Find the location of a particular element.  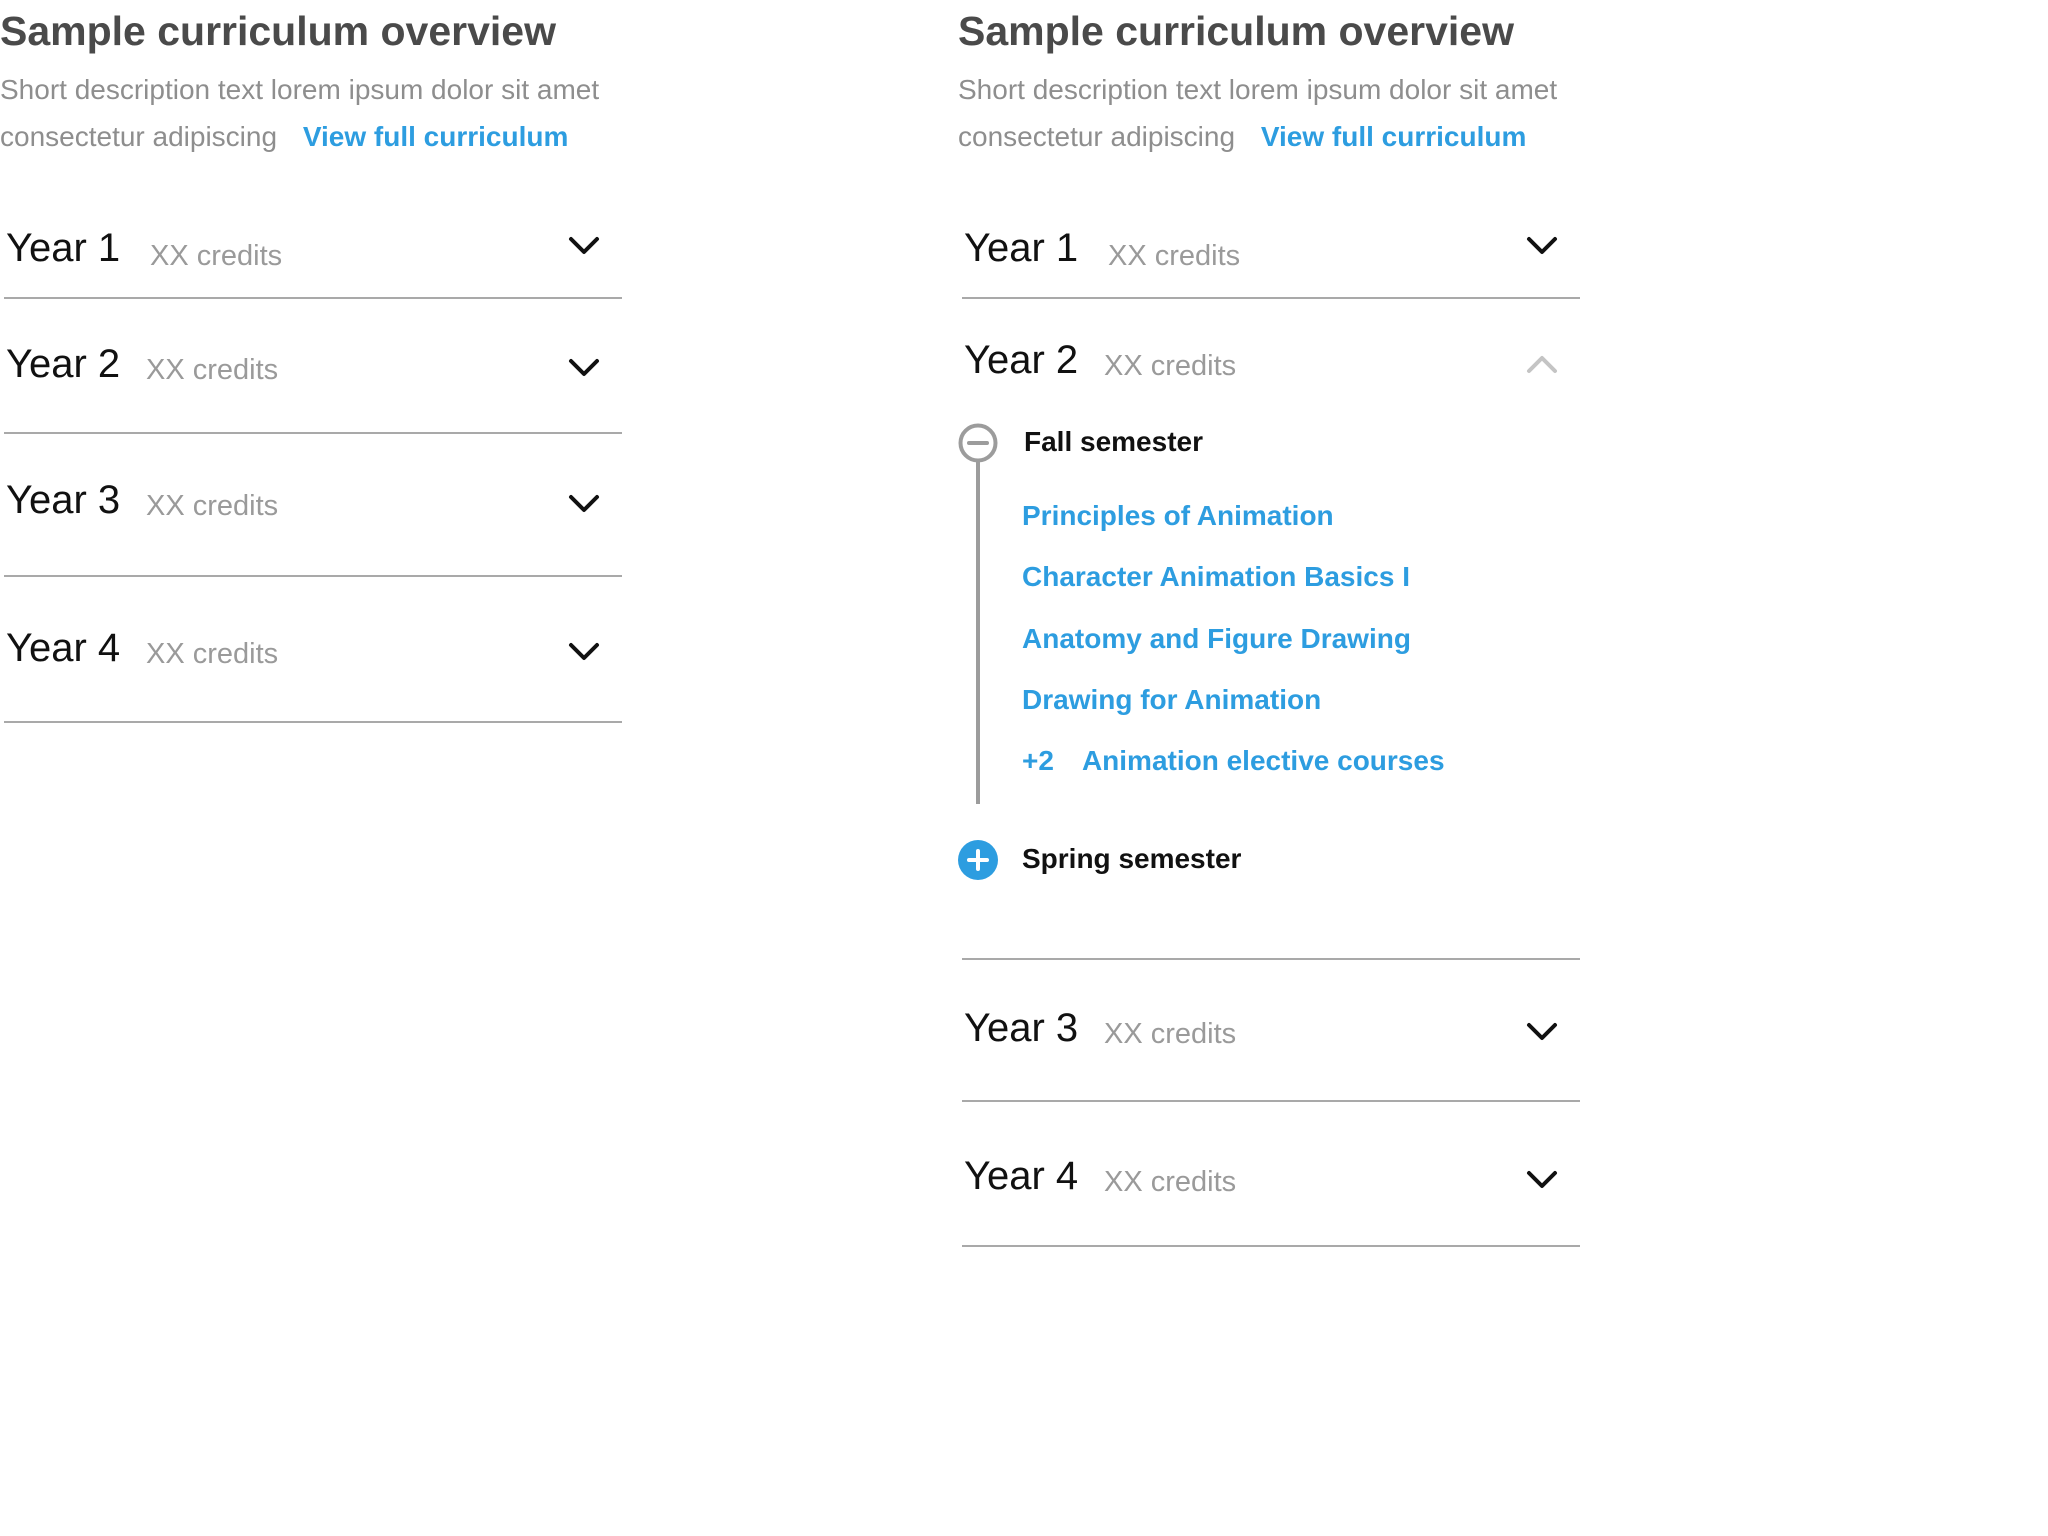

semester-timeline is located at coordinates (978, 632).